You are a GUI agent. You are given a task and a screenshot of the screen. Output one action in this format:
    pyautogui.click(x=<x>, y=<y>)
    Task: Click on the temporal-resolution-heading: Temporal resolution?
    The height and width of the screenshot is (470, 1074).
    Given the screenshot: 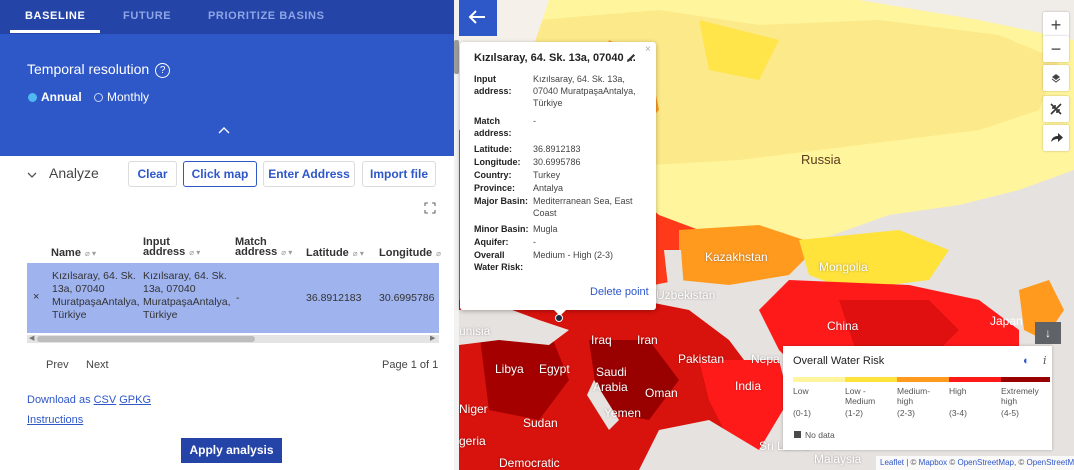 What is the action you would take?
    pyautogui.click(x=99, y=69)
    